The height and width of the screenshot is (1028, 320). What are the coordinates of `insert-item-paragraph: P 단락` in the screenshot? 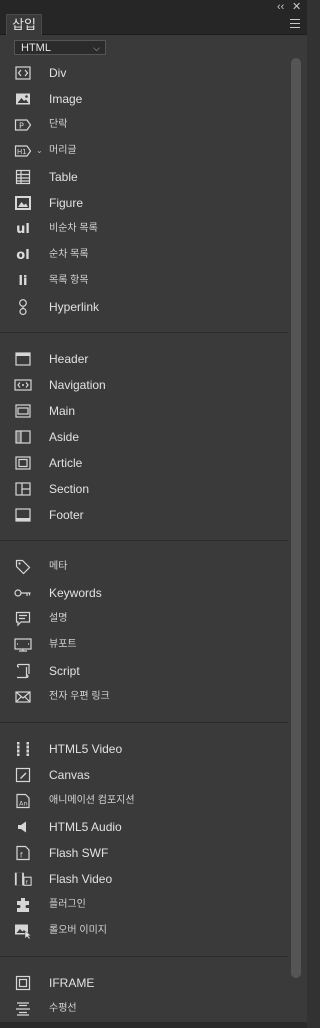 It's located at (144, 125).